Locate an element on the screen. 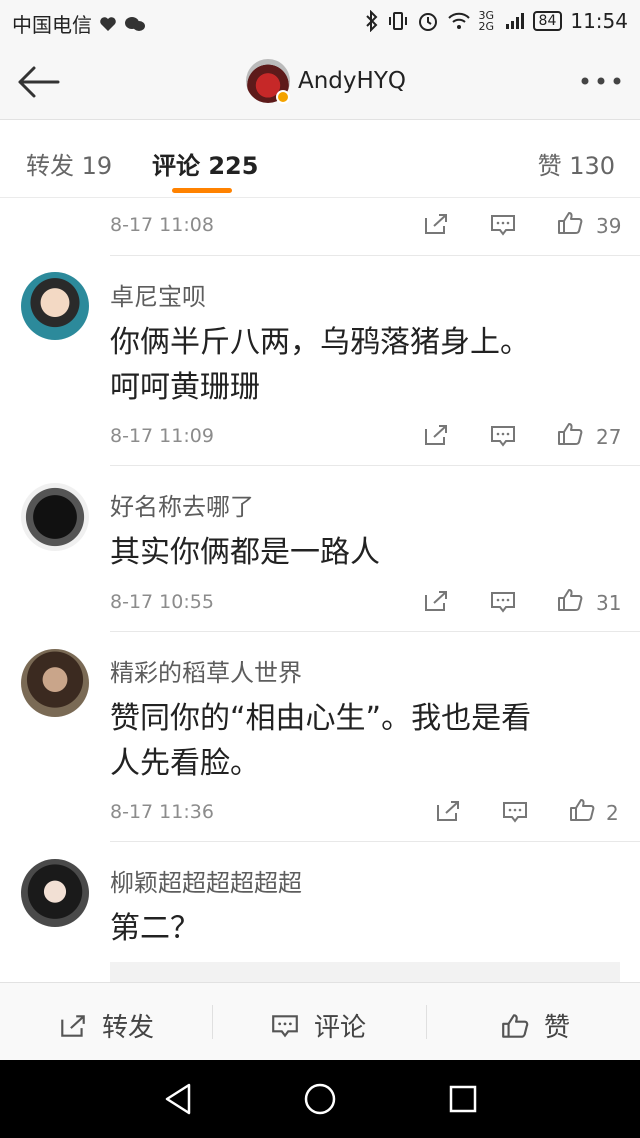  alarm-icon is located at coordinates (427, 22).